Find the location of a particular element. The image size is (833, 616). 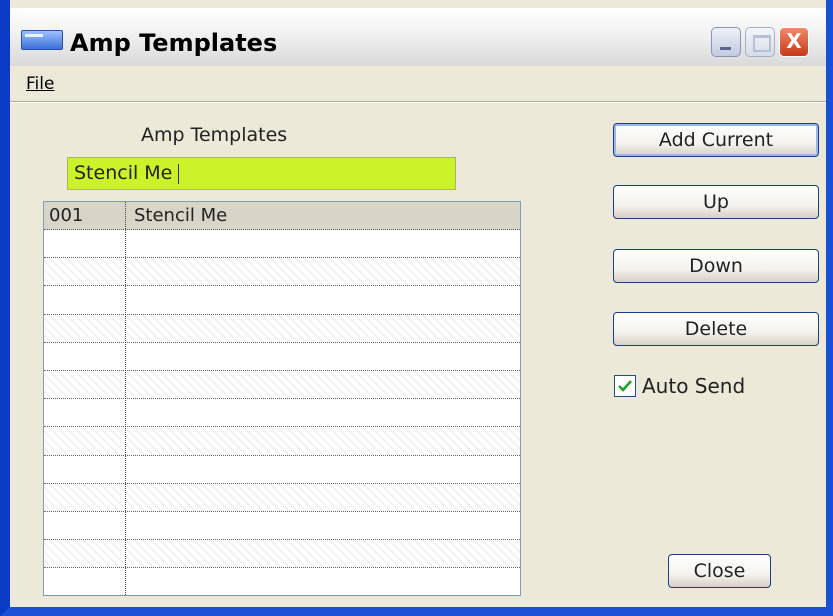

window-title: Amp Templates is located at coordinates (174, 43).